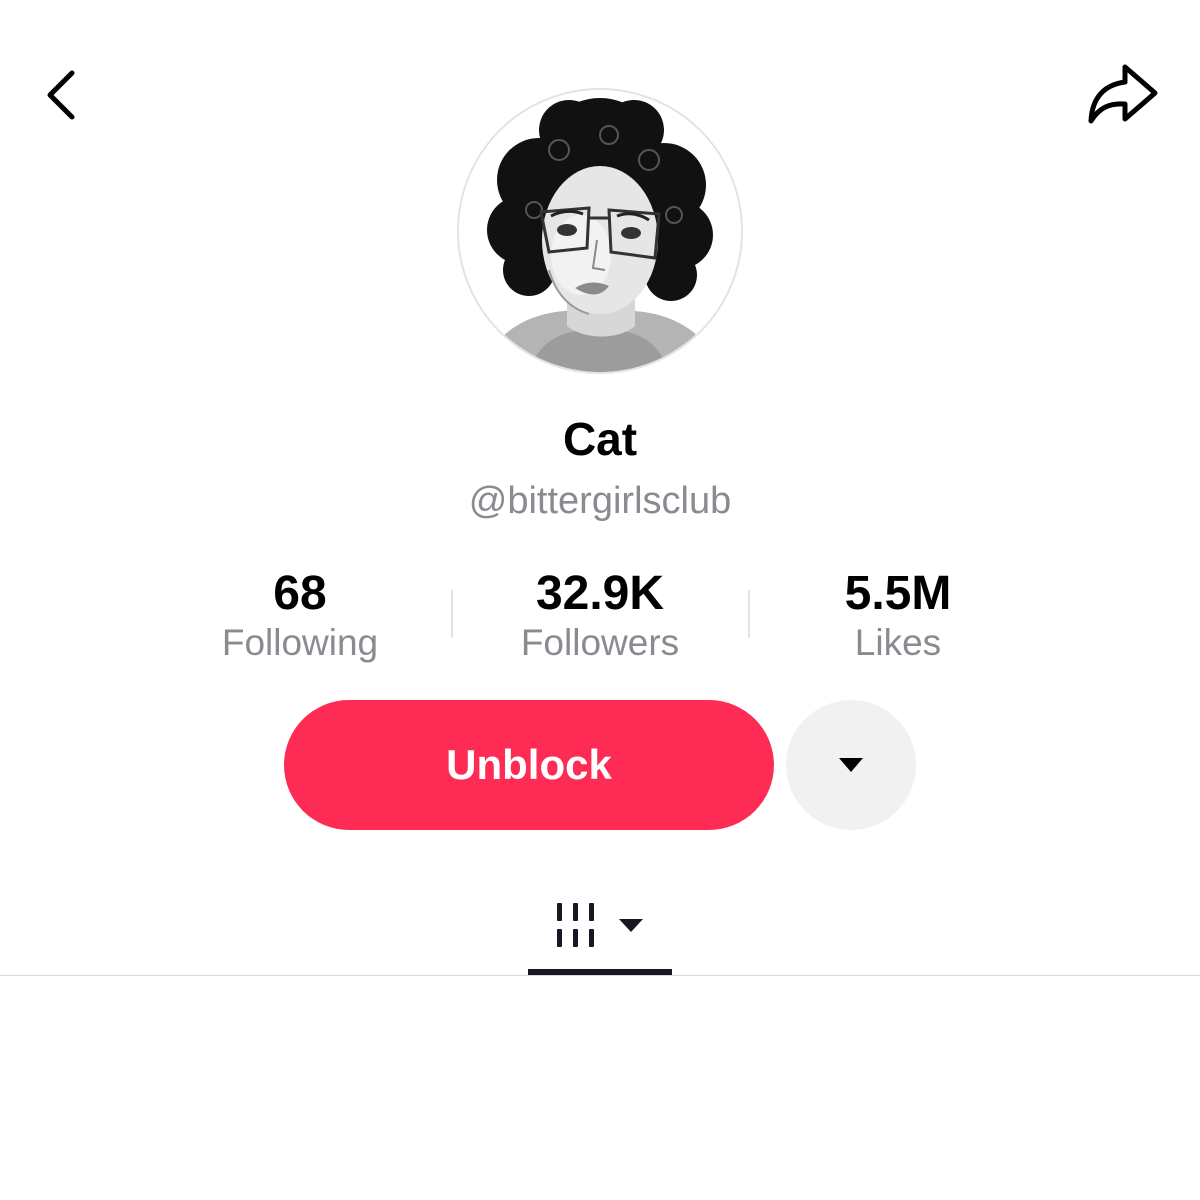 This screenshot has height=1200, width=1200. I want to click on likes-count: 5.5M, so click(898, 593).